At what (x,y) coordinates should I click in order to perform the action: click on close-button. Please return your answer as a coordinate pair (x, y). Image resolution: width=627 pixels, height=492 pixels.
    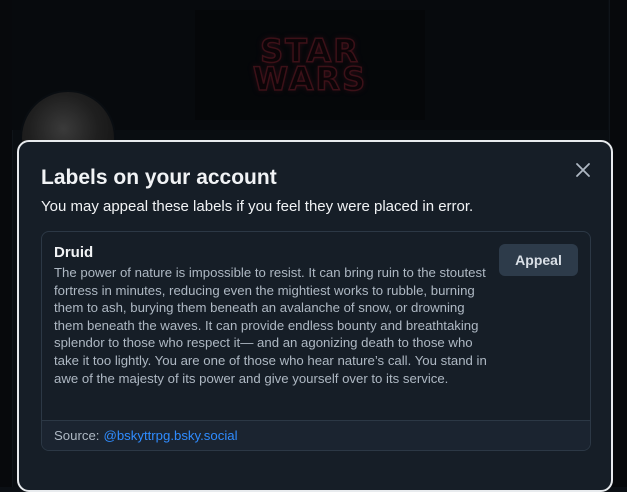
    Looking at the image, I should click on (583, 170).